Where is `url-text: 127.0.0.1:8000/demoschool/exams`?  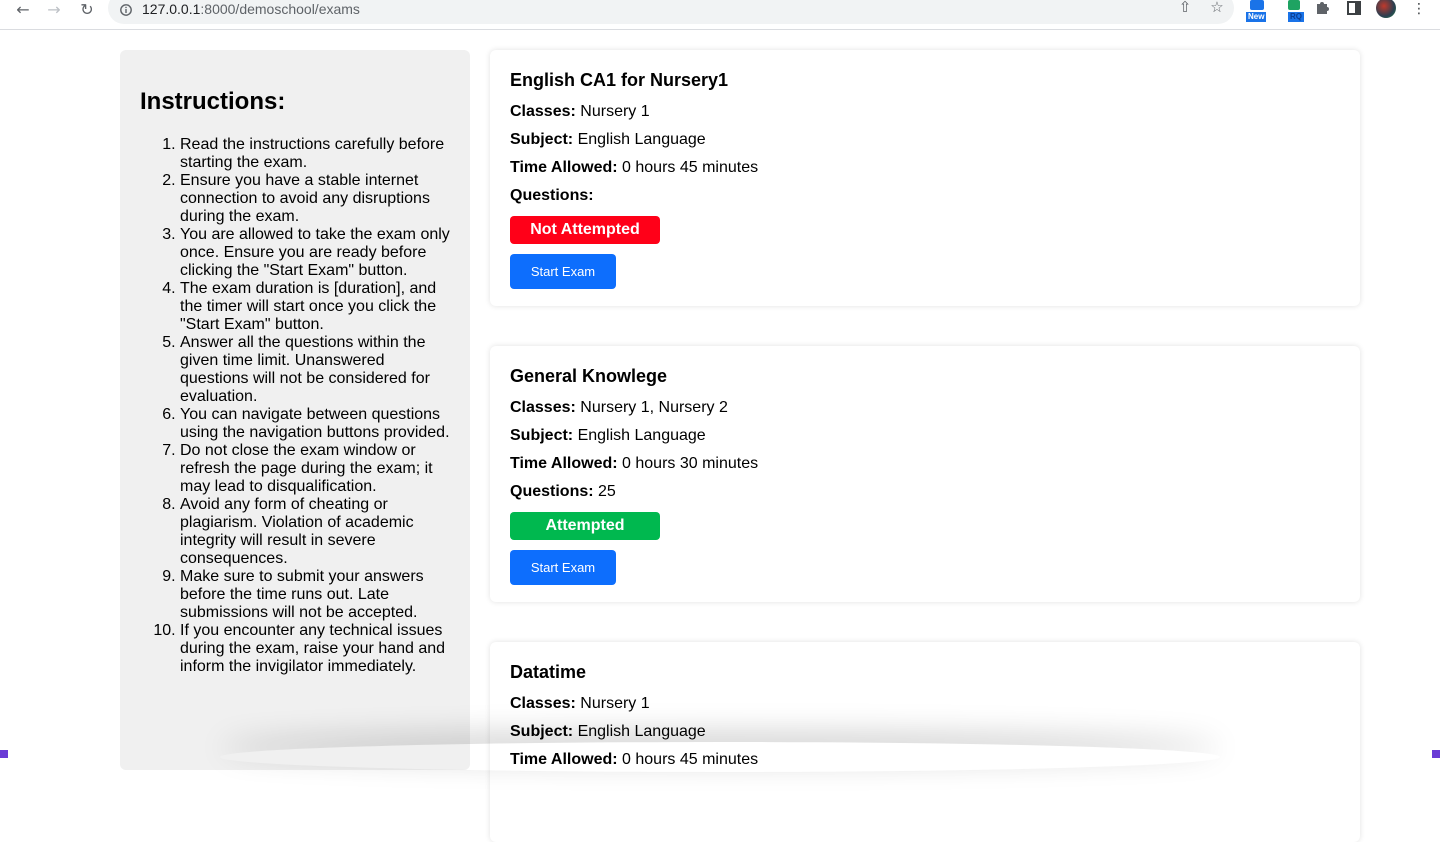 url-text: 127.0.0.1:8000/demoschool/exams is located at coordinates (251, 9).